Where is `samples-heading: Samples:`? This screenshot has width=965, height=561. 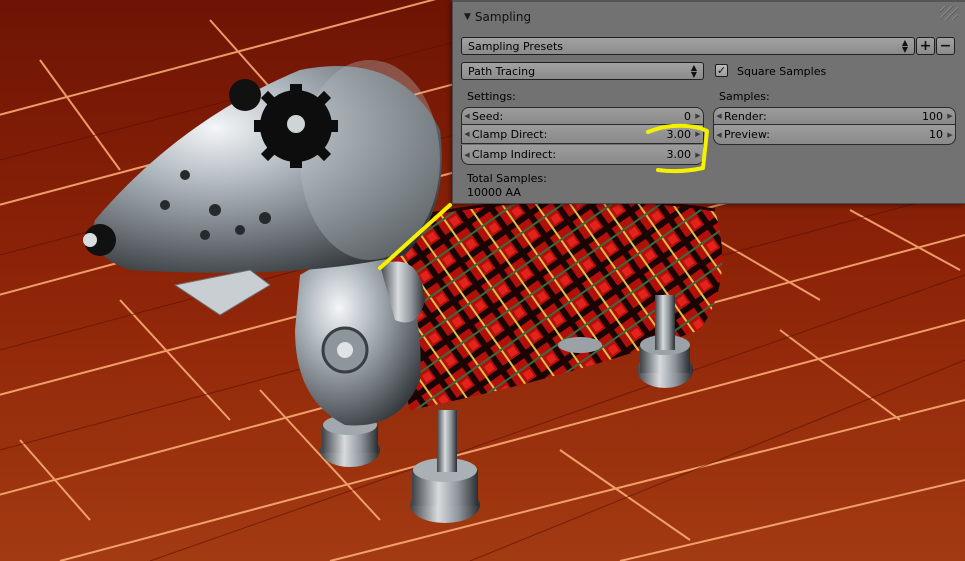 samples-heading: Samples: is located at coordinates (744, 96).